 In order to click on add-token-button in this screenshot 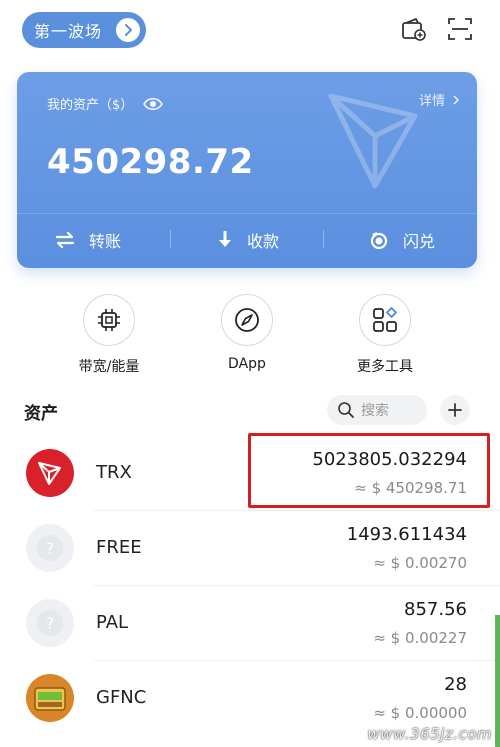, I will do `click(455, 410)`.